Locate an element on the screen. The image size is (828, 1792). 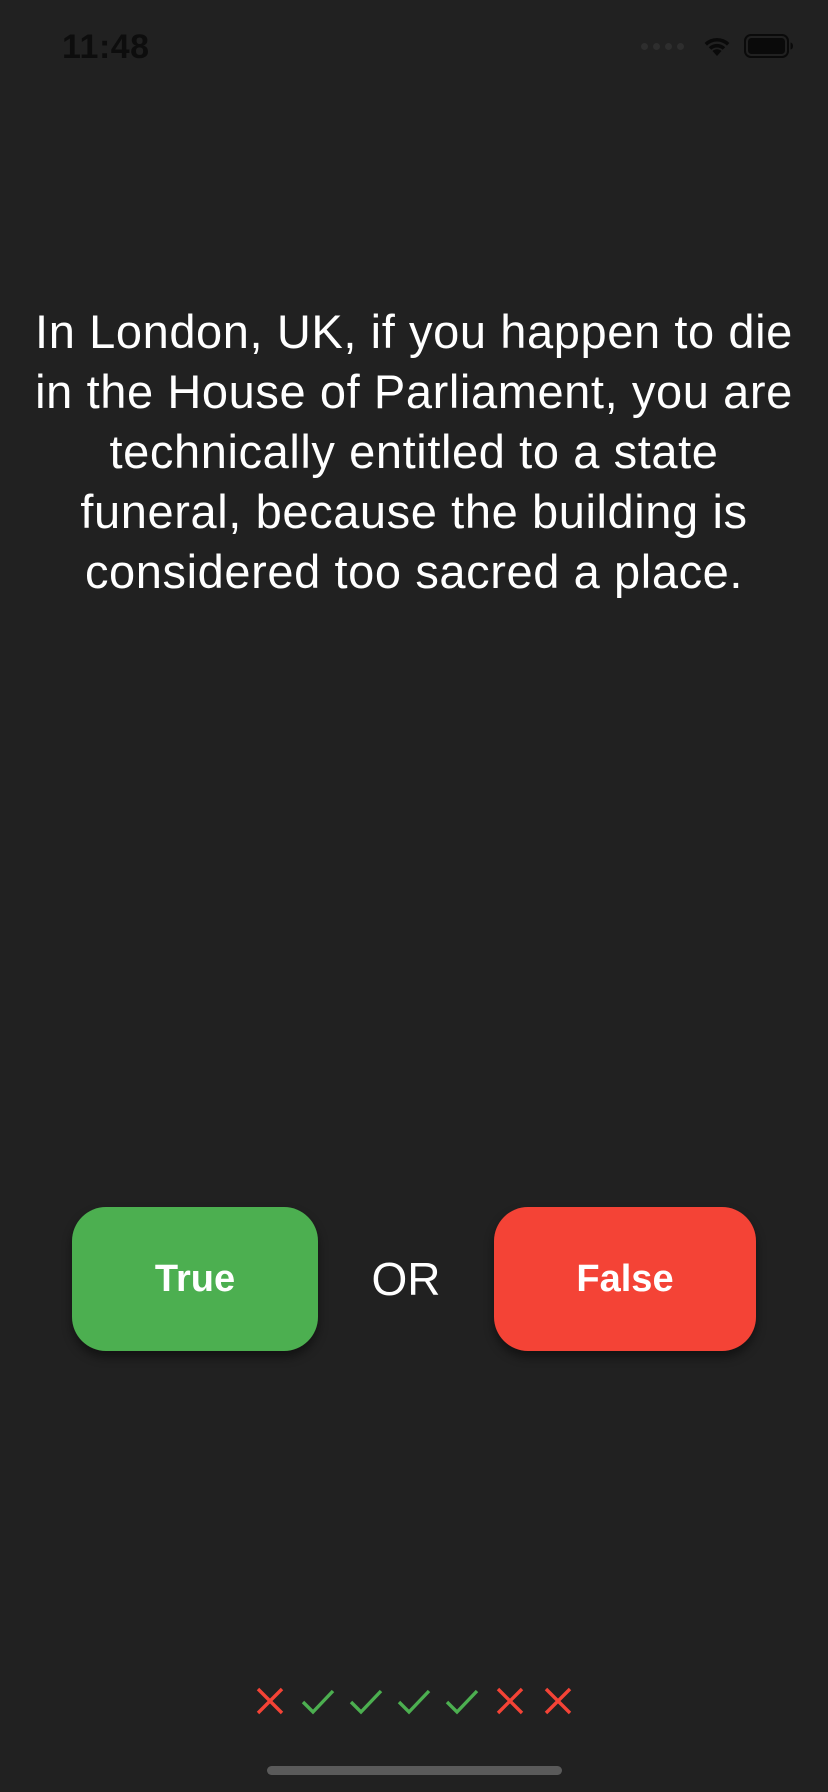
score-keeper is located at coordinates (414, 1700).